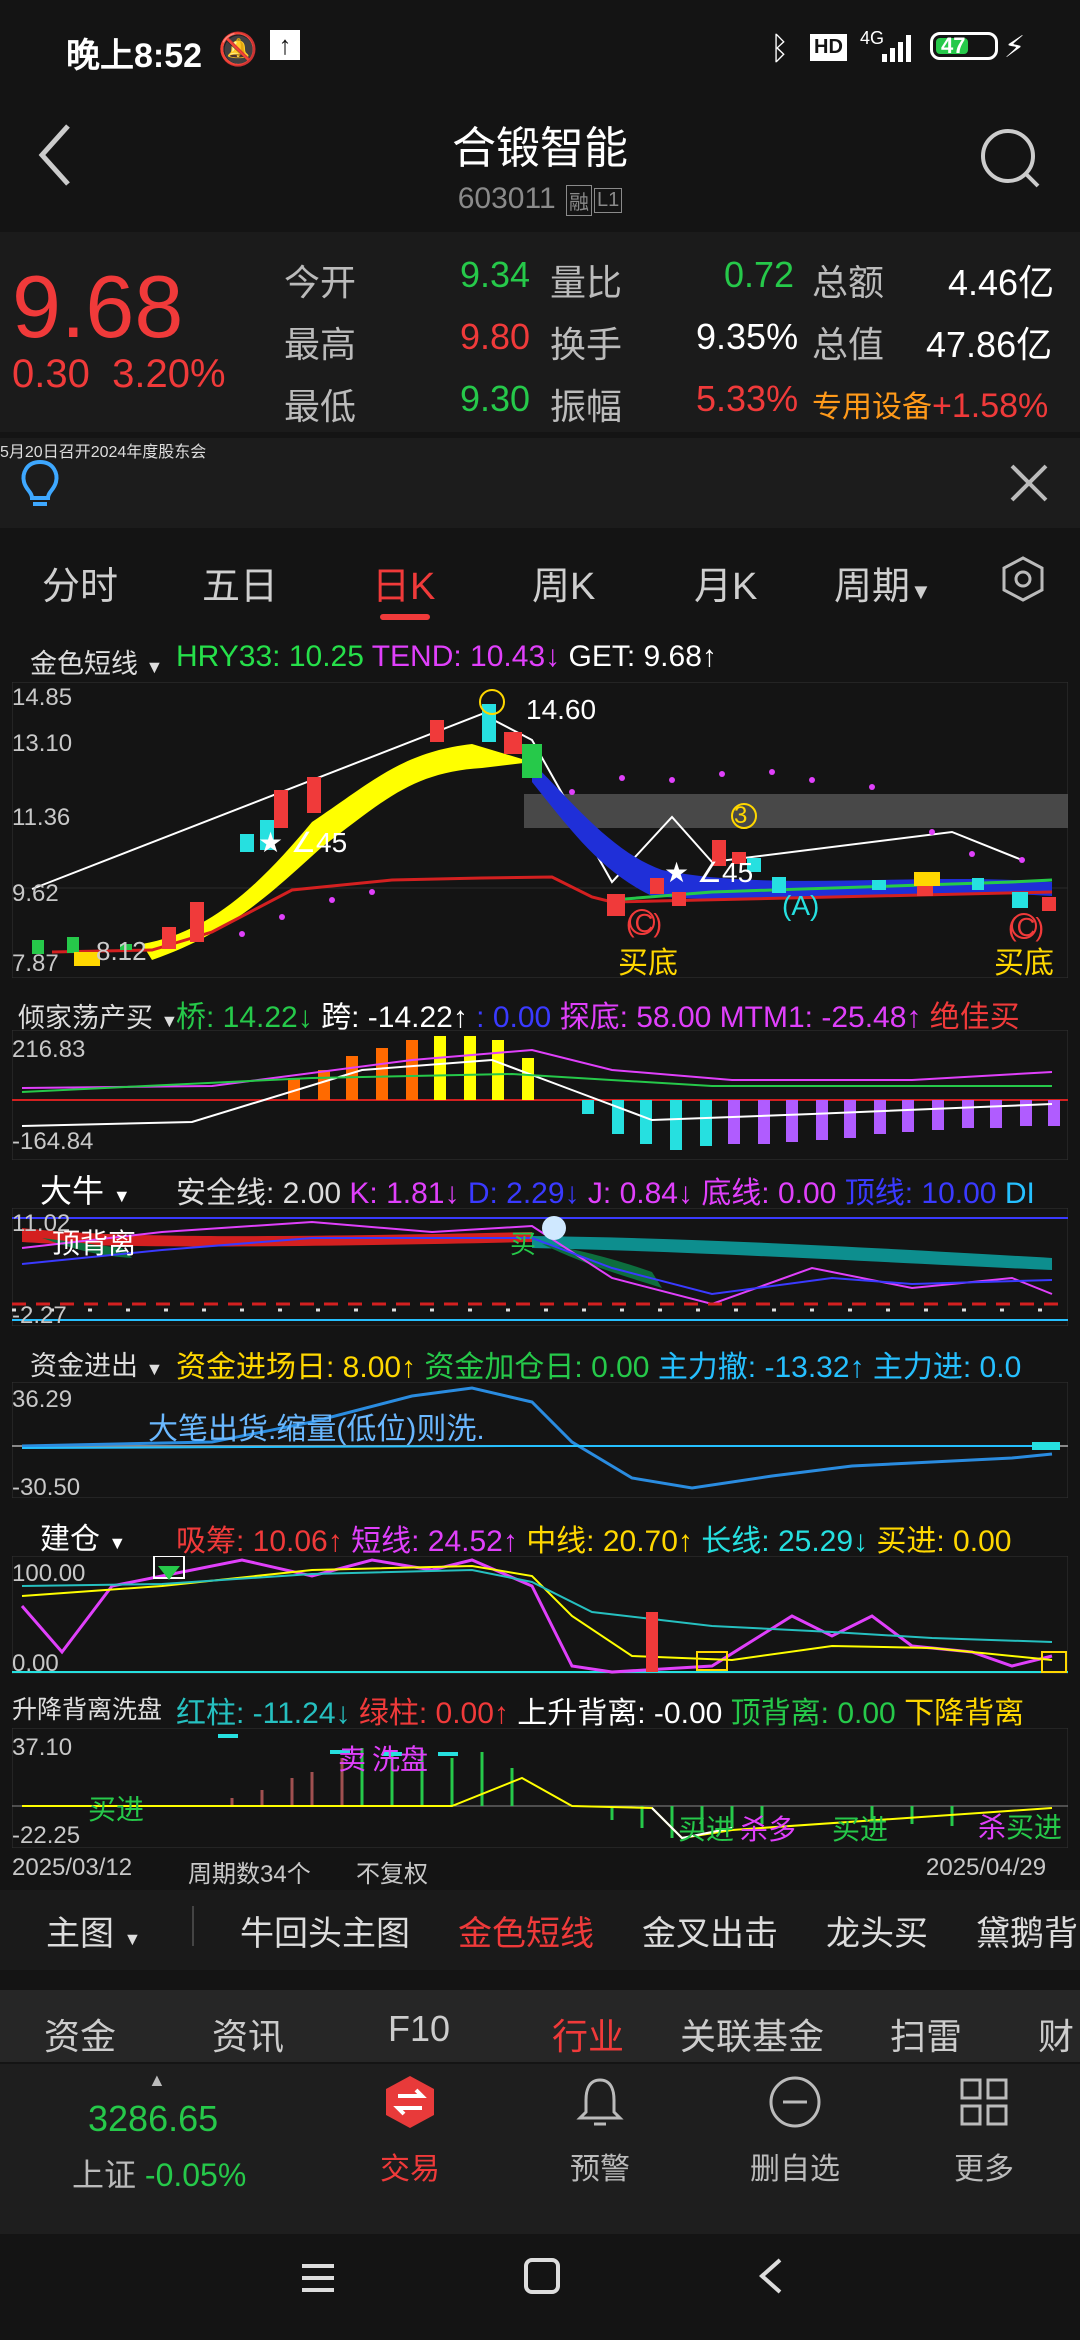 This screenshot has height=2340, width=1080. Describe the element at coordinates (1015, 47) in the screenshot. I see `charging-icon: ⚡` at that location.